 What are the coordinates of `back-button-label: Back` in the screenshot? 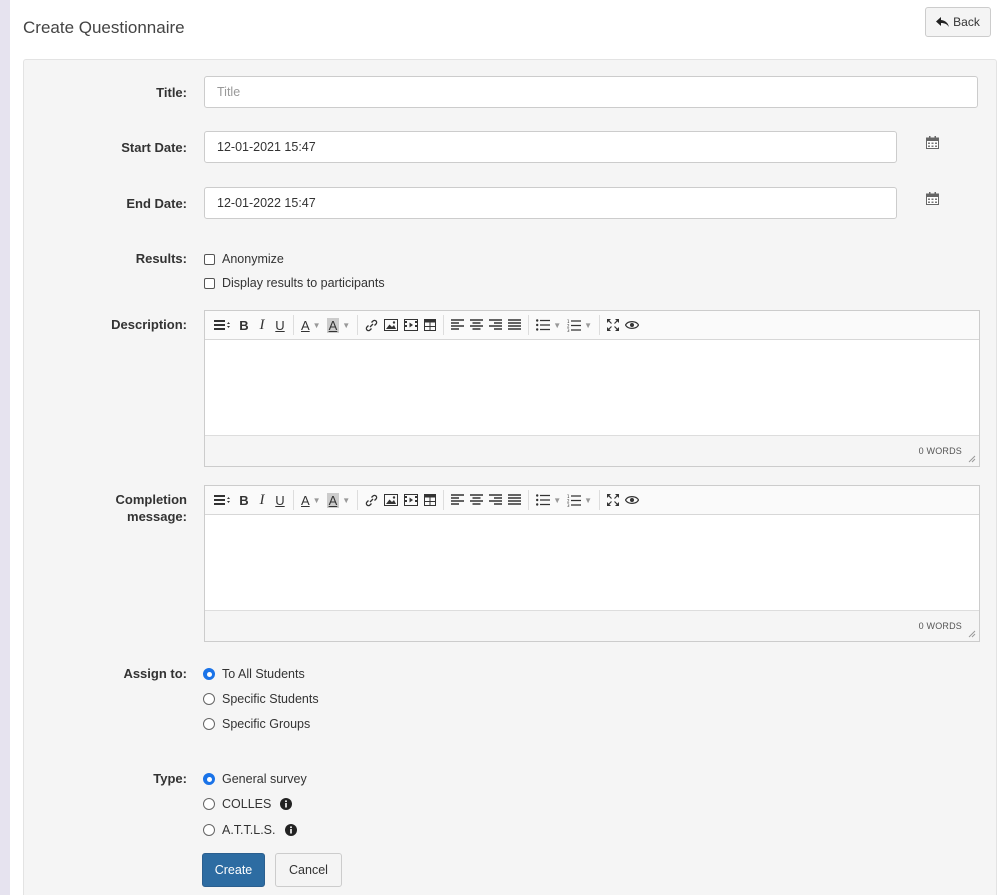 It's located at (966, 22).